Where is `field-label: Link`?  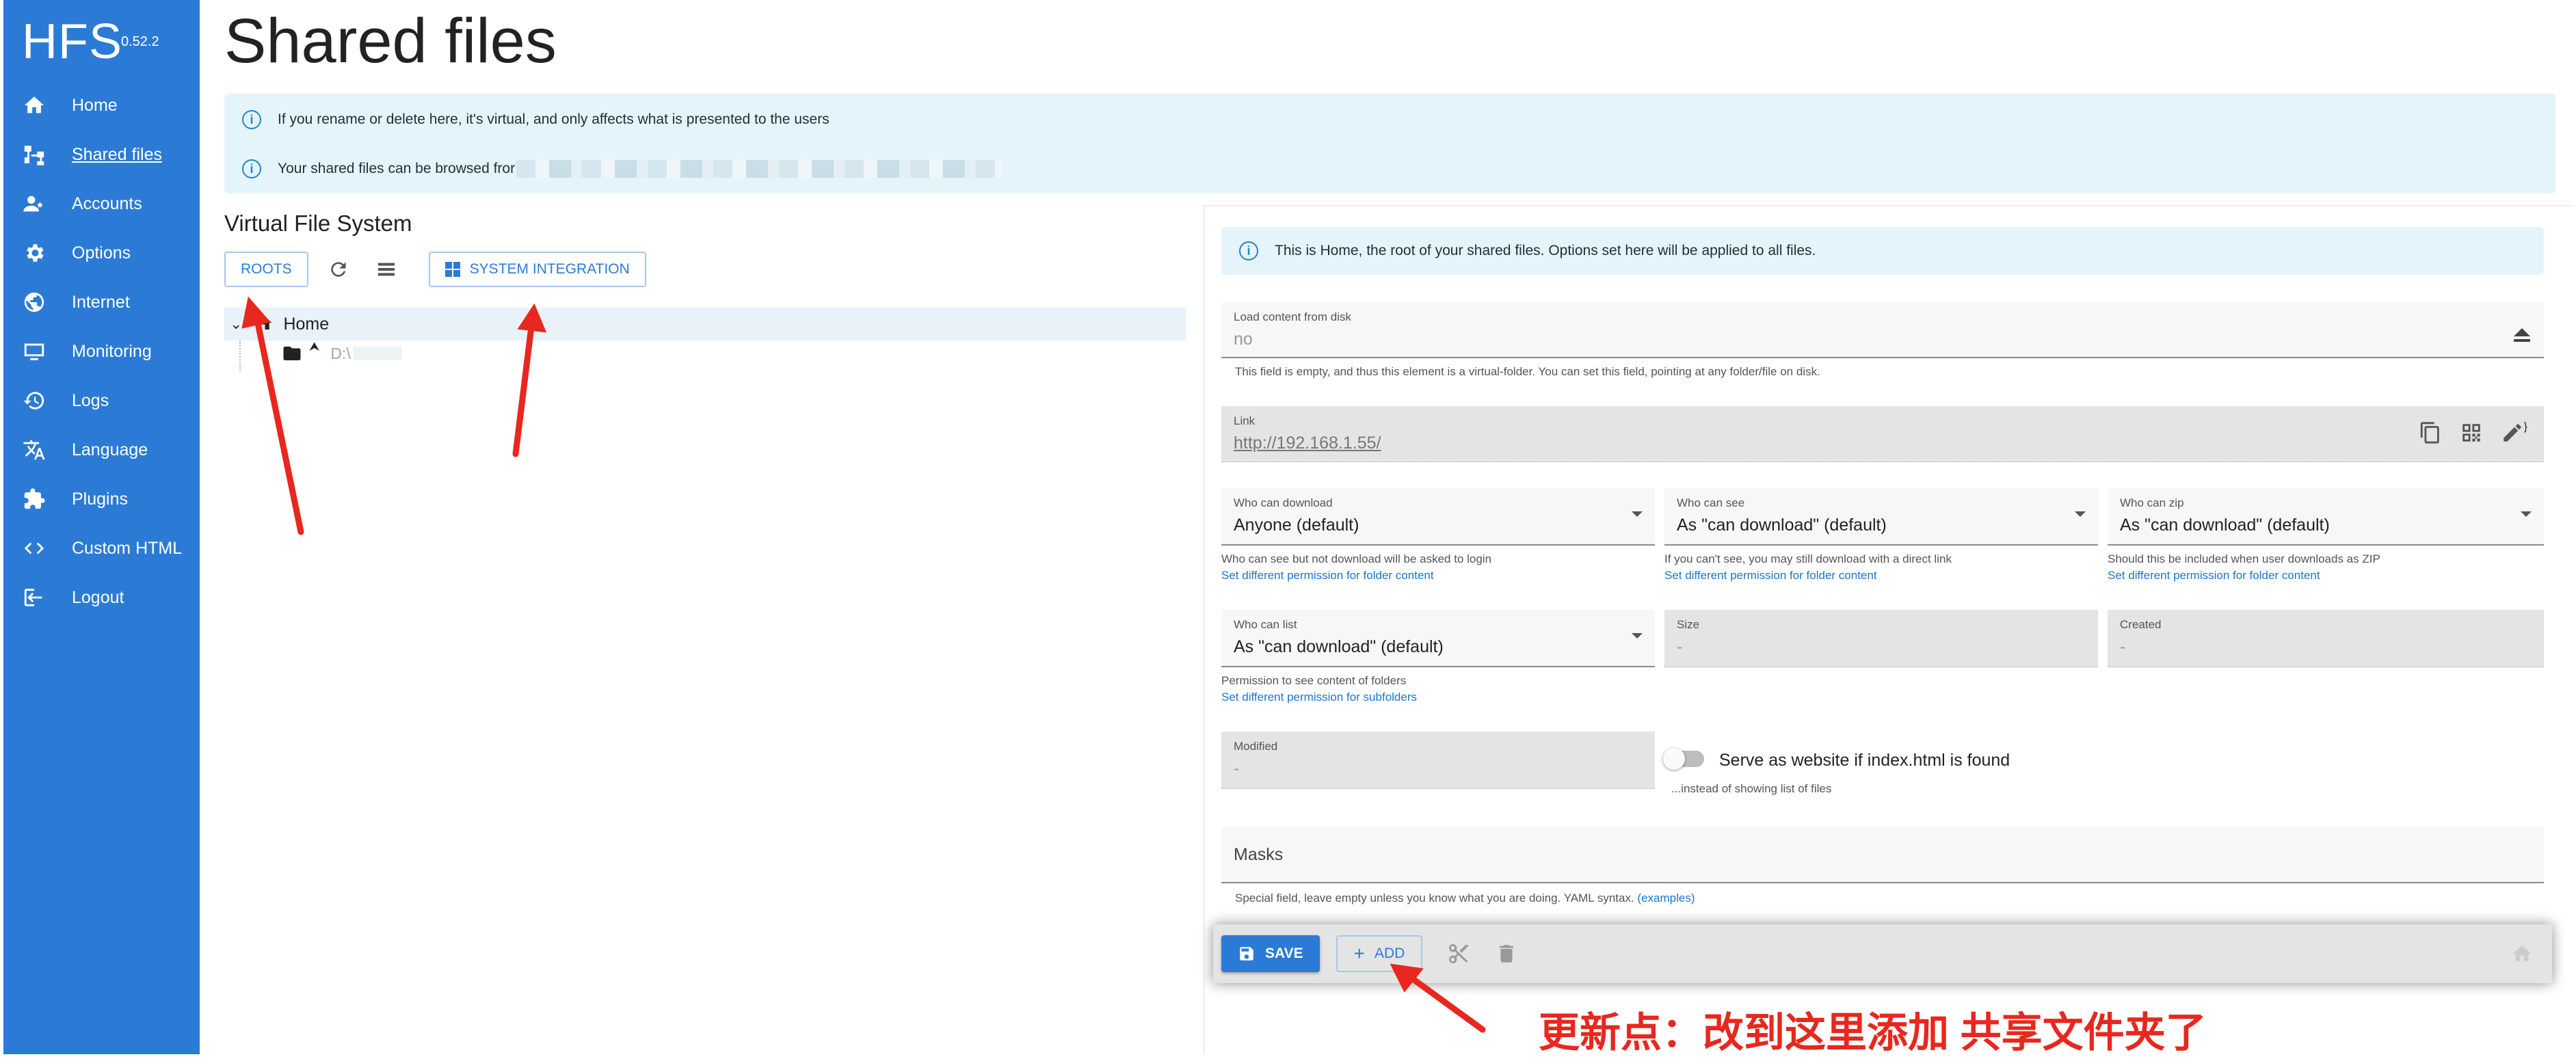 field-label: Link is located at coordinates (1245, 421).